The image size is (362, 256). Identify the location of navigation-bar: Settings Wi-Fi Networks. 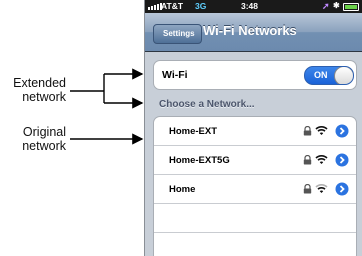
(253, 32).